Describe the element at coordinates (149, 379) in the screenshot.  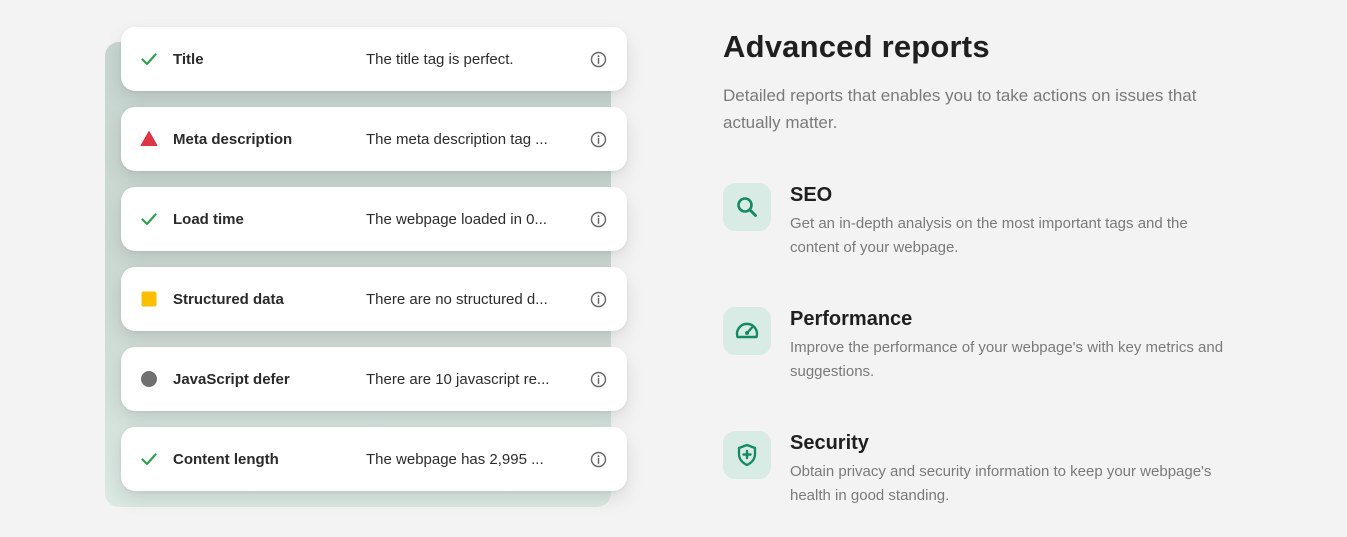
I see `circle-icon` at that location.